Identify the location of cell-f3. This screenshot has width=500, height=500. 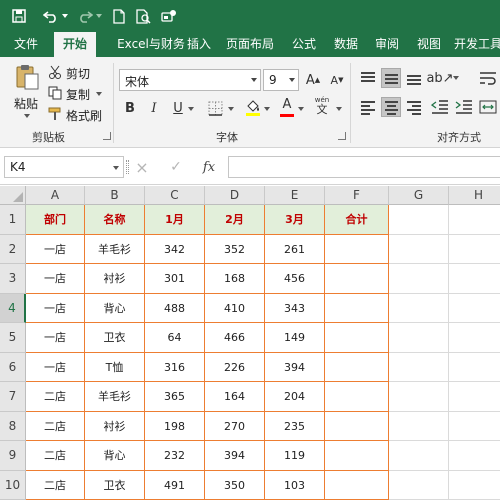
(357, 279).